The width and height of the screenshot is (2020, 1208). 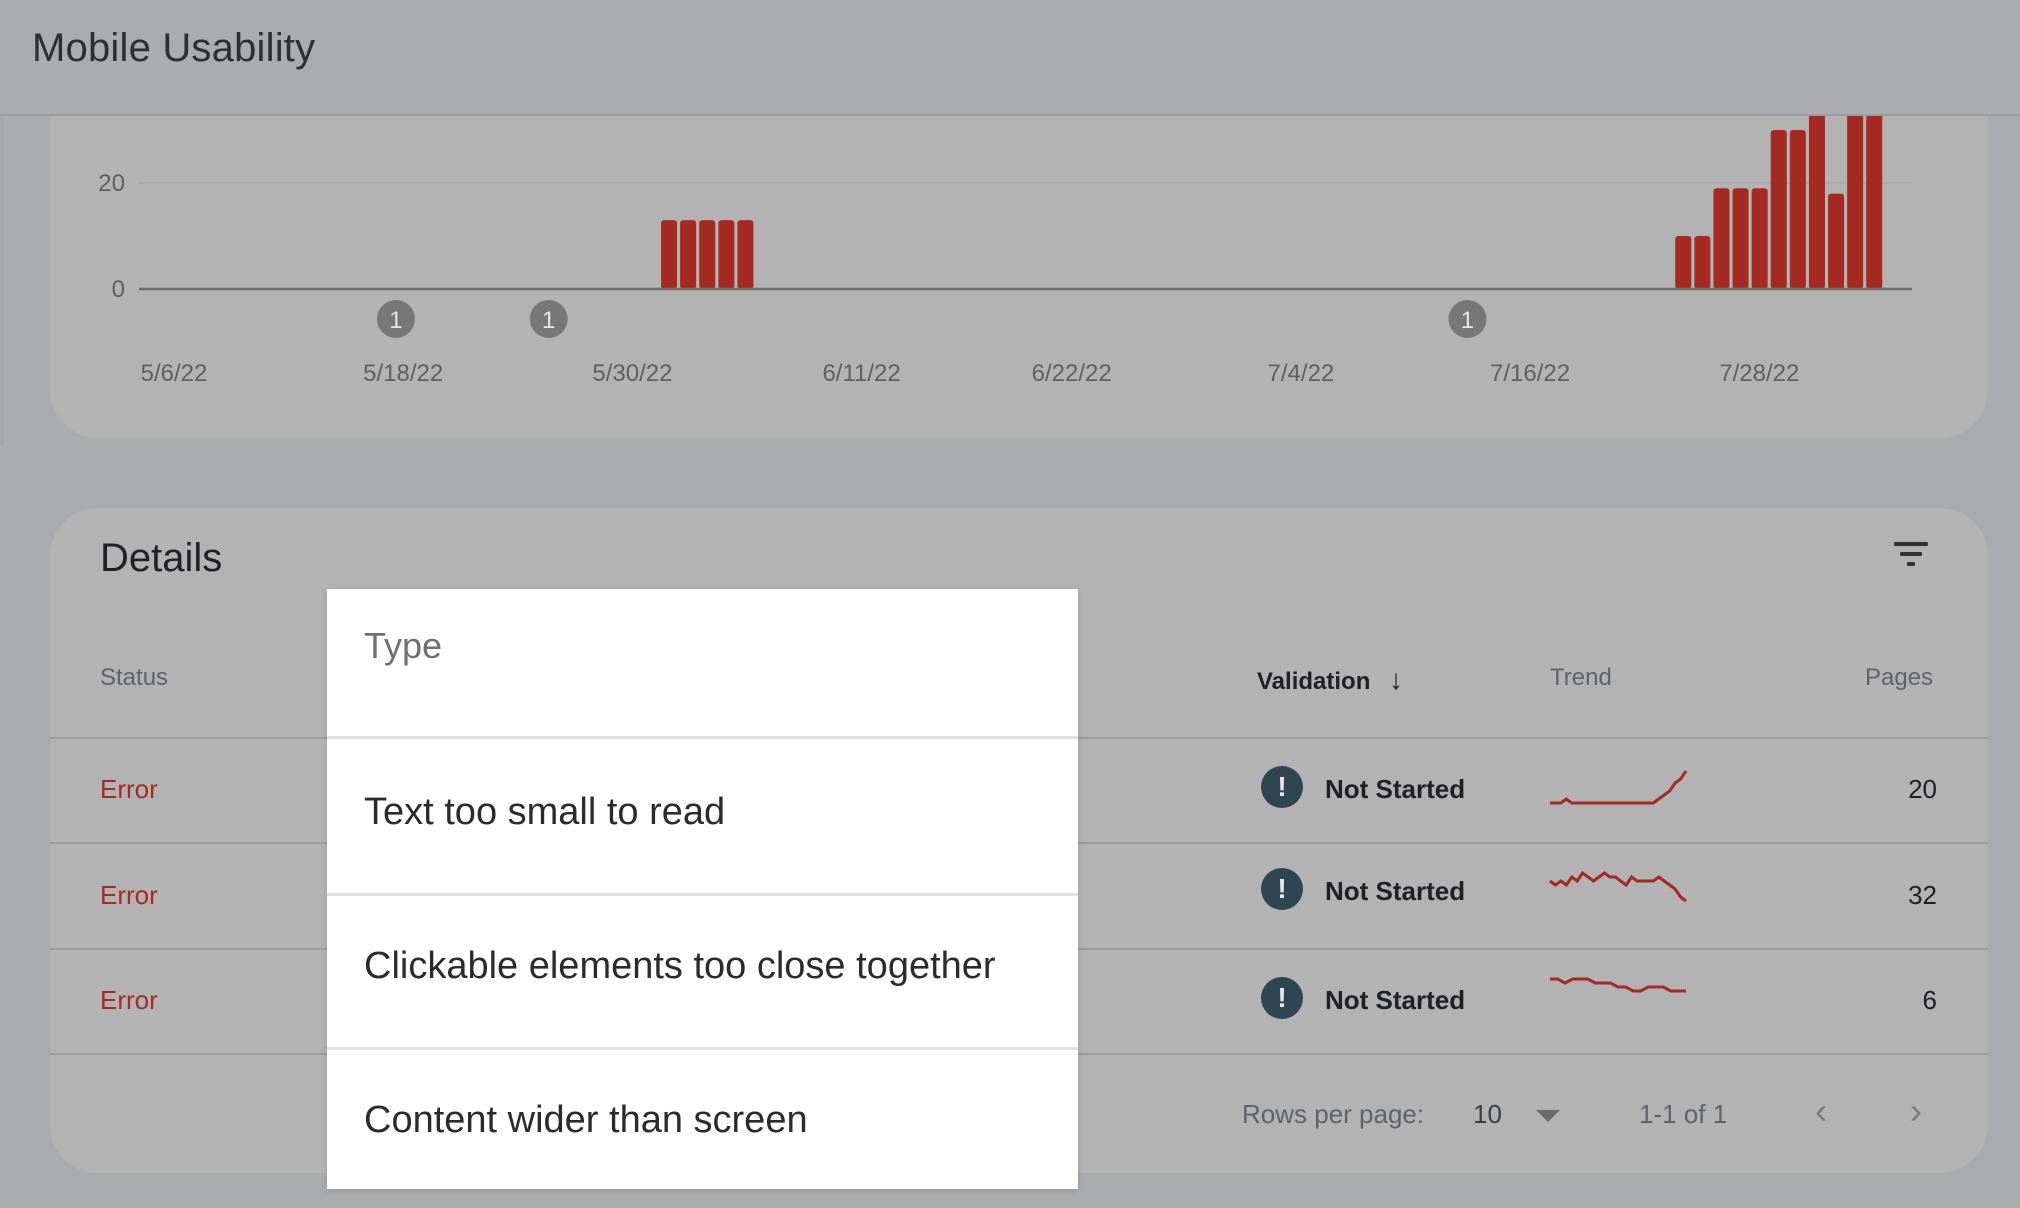 I want to click on column-header-validation-label: Validation, so click(x=1314, y=681).